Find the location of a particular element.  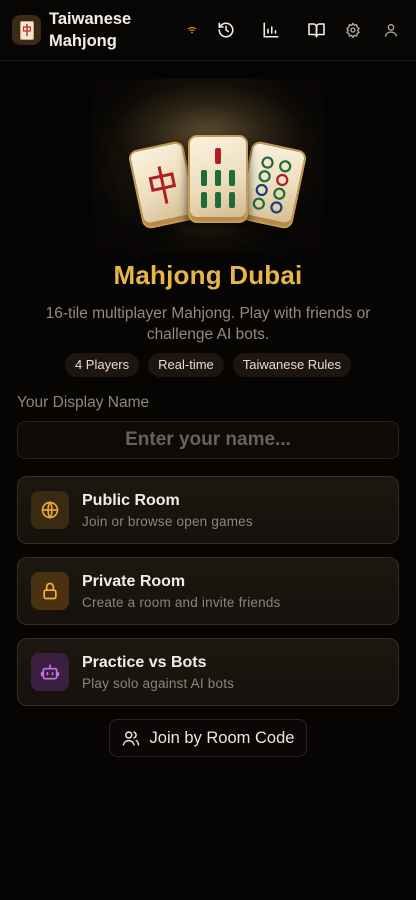

header-actions is located at coordinates (293, 30).